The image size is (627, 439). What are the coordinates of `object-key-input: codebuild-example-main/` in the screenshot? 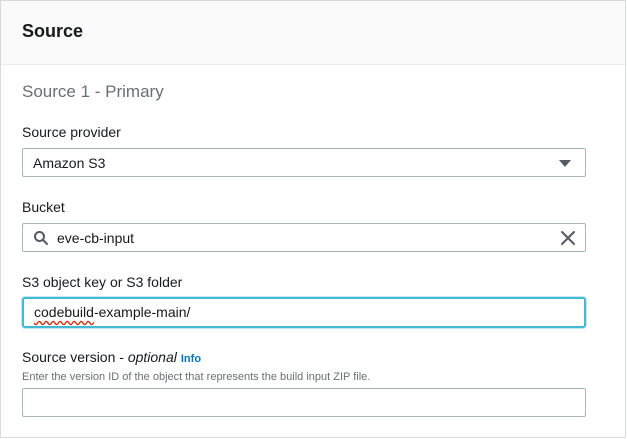 It's located at (304, 312).